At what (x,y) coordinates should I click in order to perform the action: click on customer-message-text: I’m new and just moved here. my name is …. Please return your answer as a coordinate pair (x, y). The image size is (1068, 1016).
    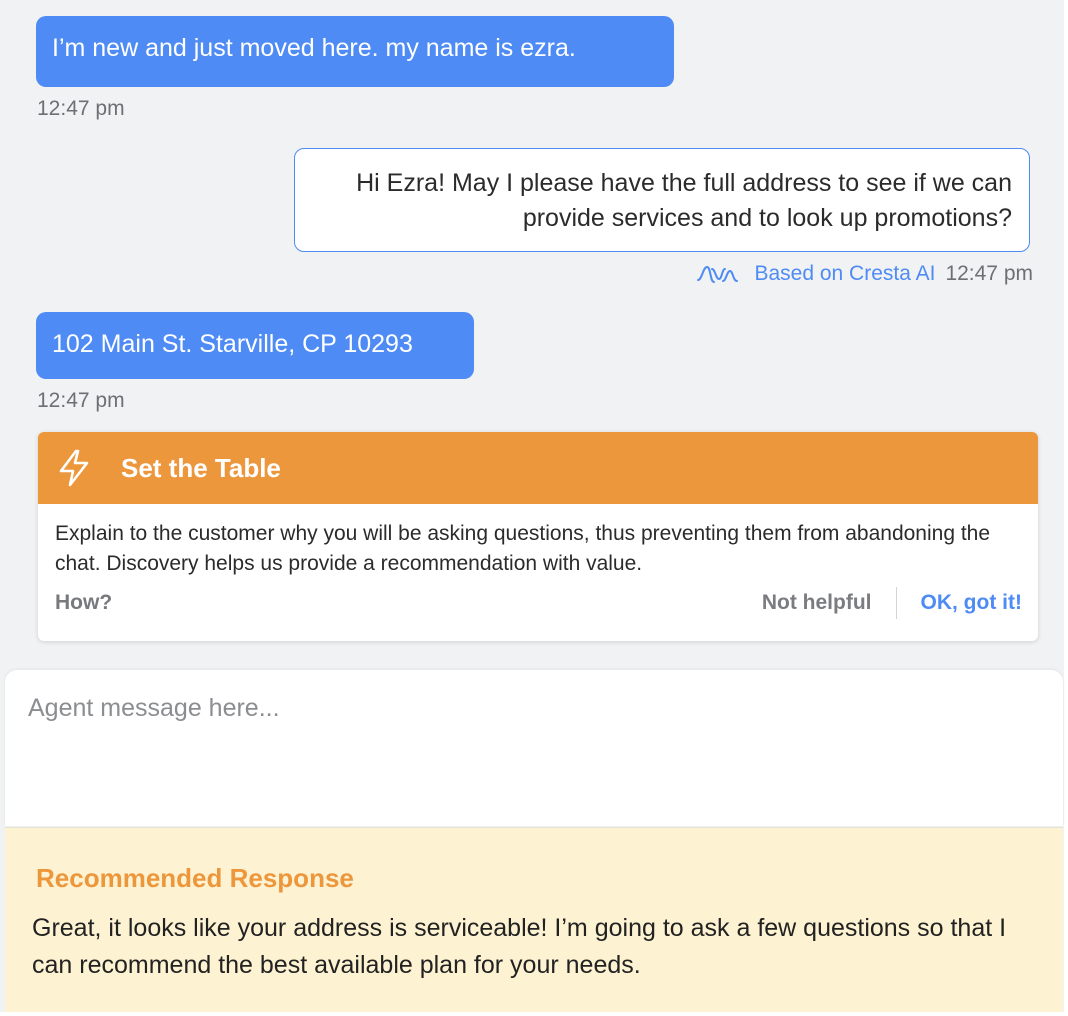
    Looking at the image, I should click on (314, 48).